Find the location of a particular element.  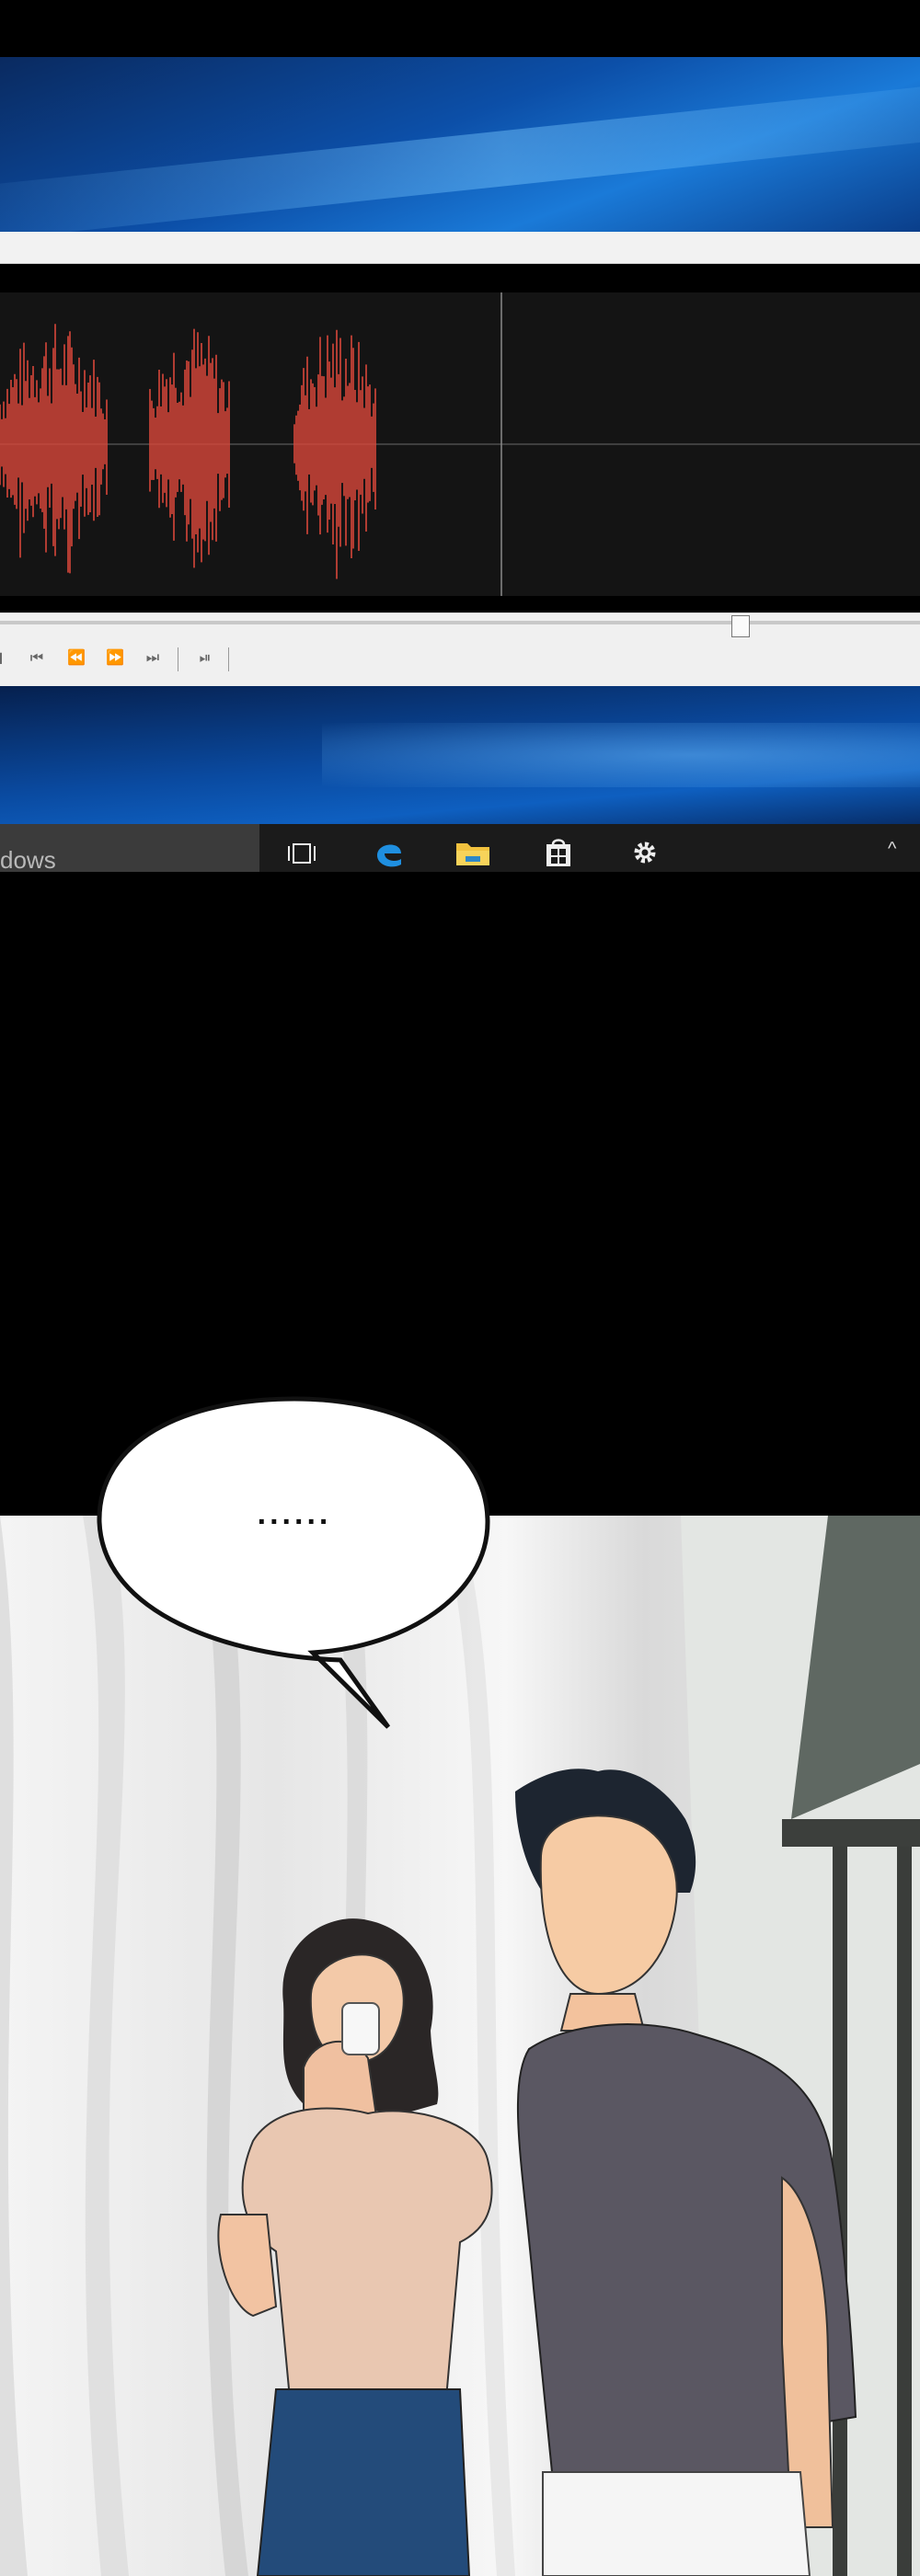

rewind-icon: ⏪ is located at coordinates (76, 658).